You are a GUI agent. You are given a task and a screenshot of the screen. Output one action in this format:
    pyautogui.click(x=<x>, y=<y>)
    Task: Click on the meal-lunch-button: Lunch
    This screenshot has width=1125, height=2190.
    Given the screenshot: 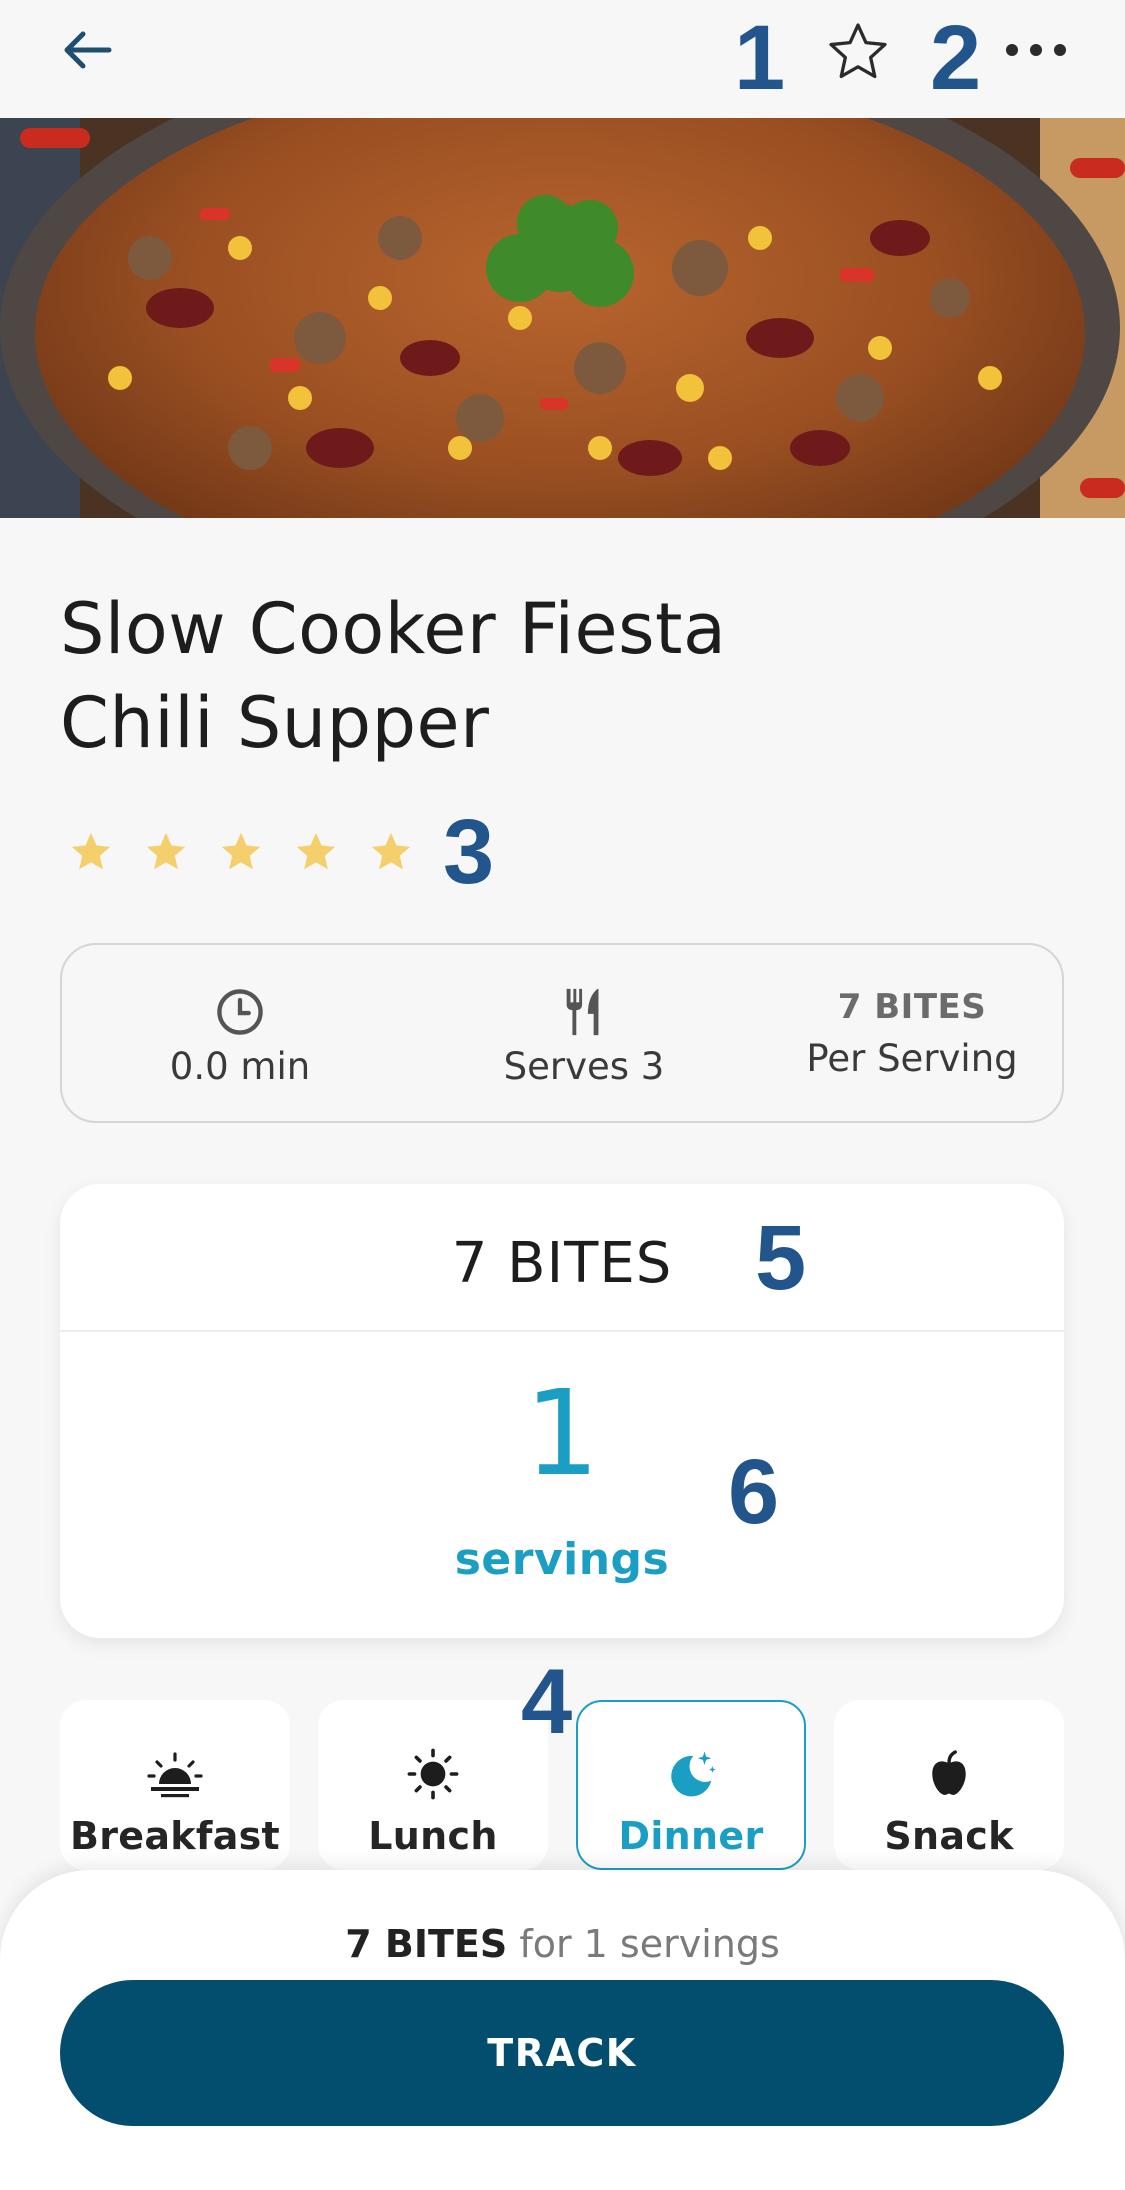 What is the action you would take?
    pyautogui.click(x=433, y=1785)
    